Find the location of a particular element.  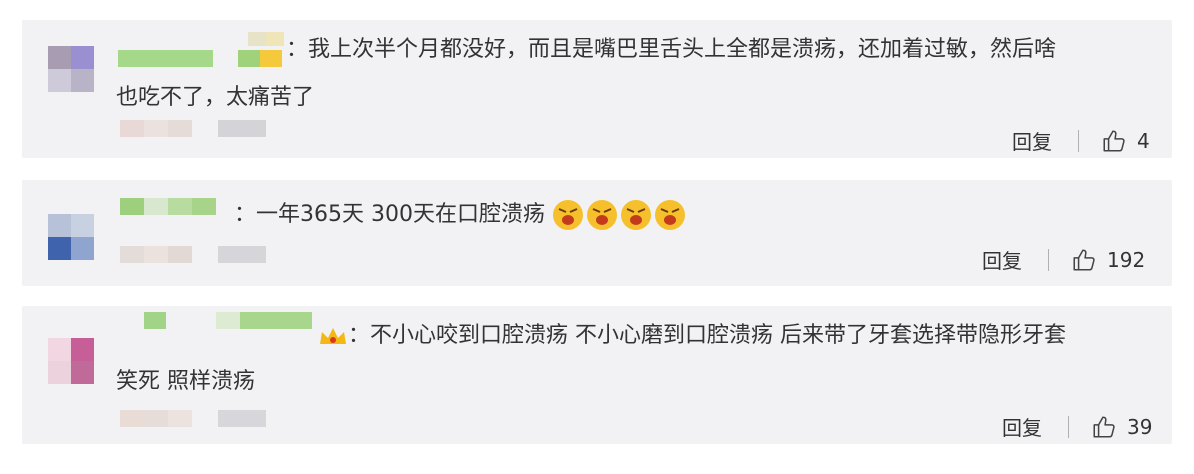

badge-blurred is located at coordinates (266, 39).